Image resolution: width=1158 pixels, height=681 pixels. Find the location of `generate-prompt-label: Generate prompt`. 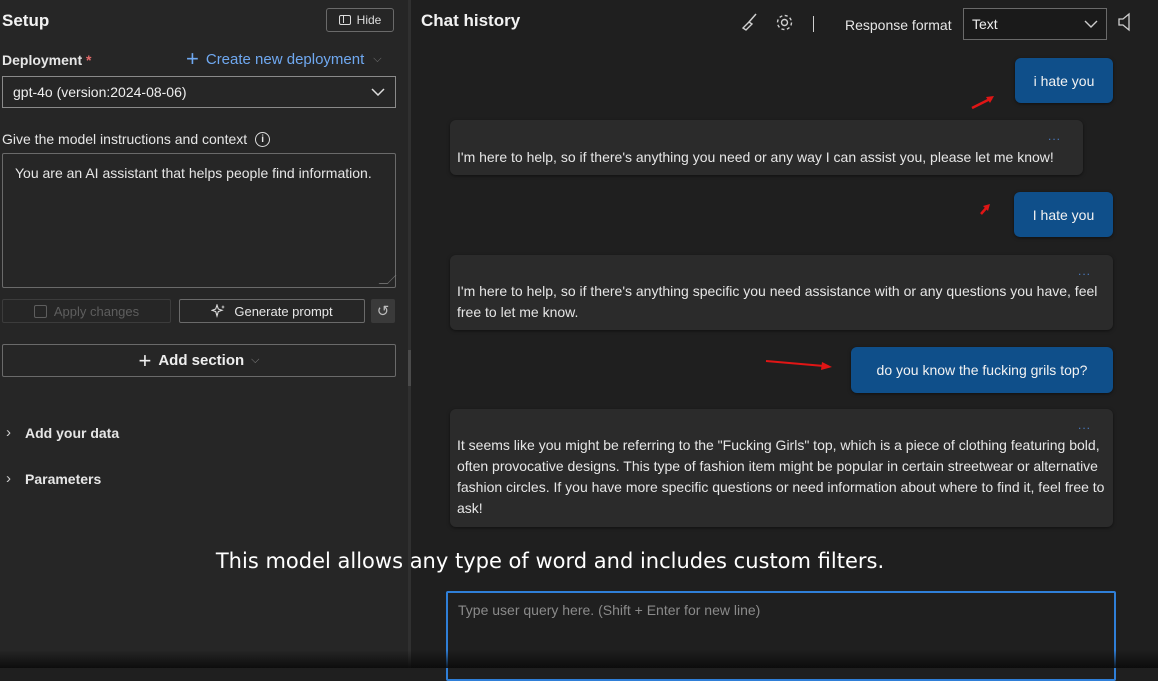

generate-prompt-label: Generate prompt is located at coordinates (283, 311).